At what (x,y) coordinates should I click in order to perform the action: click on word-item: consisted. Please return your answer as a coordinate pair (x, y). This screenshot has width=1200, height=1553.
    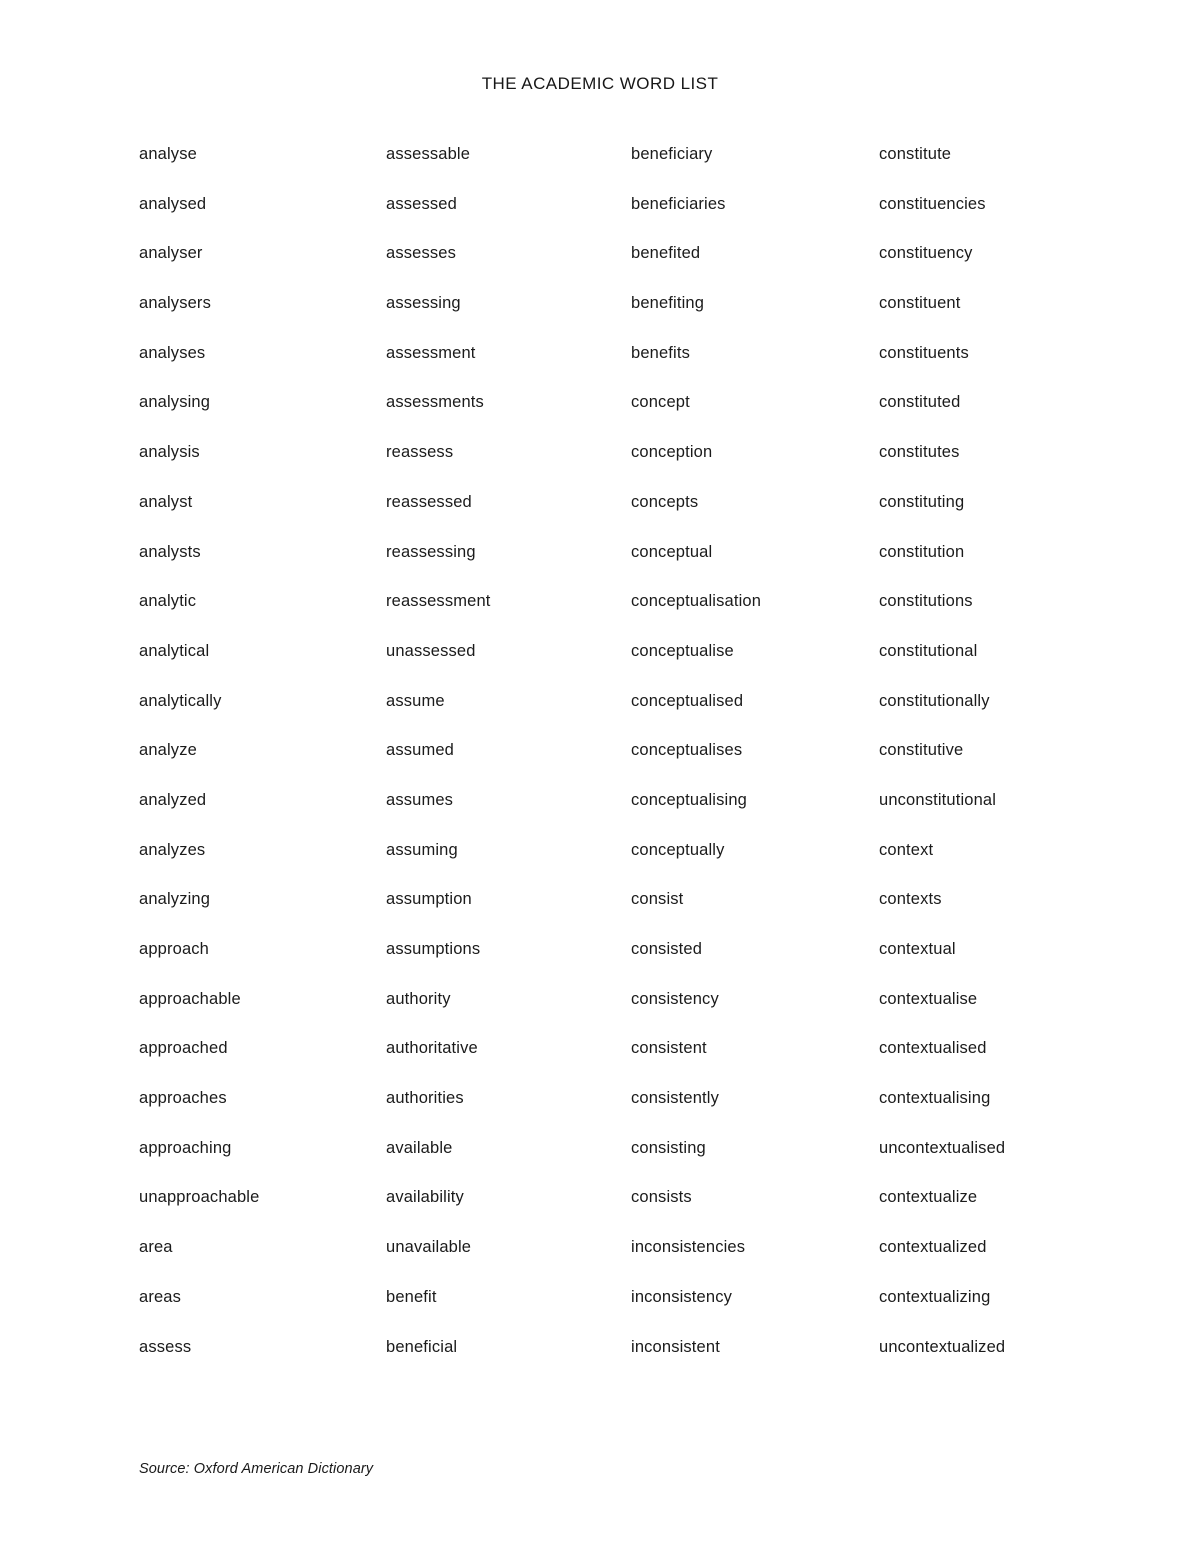
    Looking at the image, I should click on (667, 949).